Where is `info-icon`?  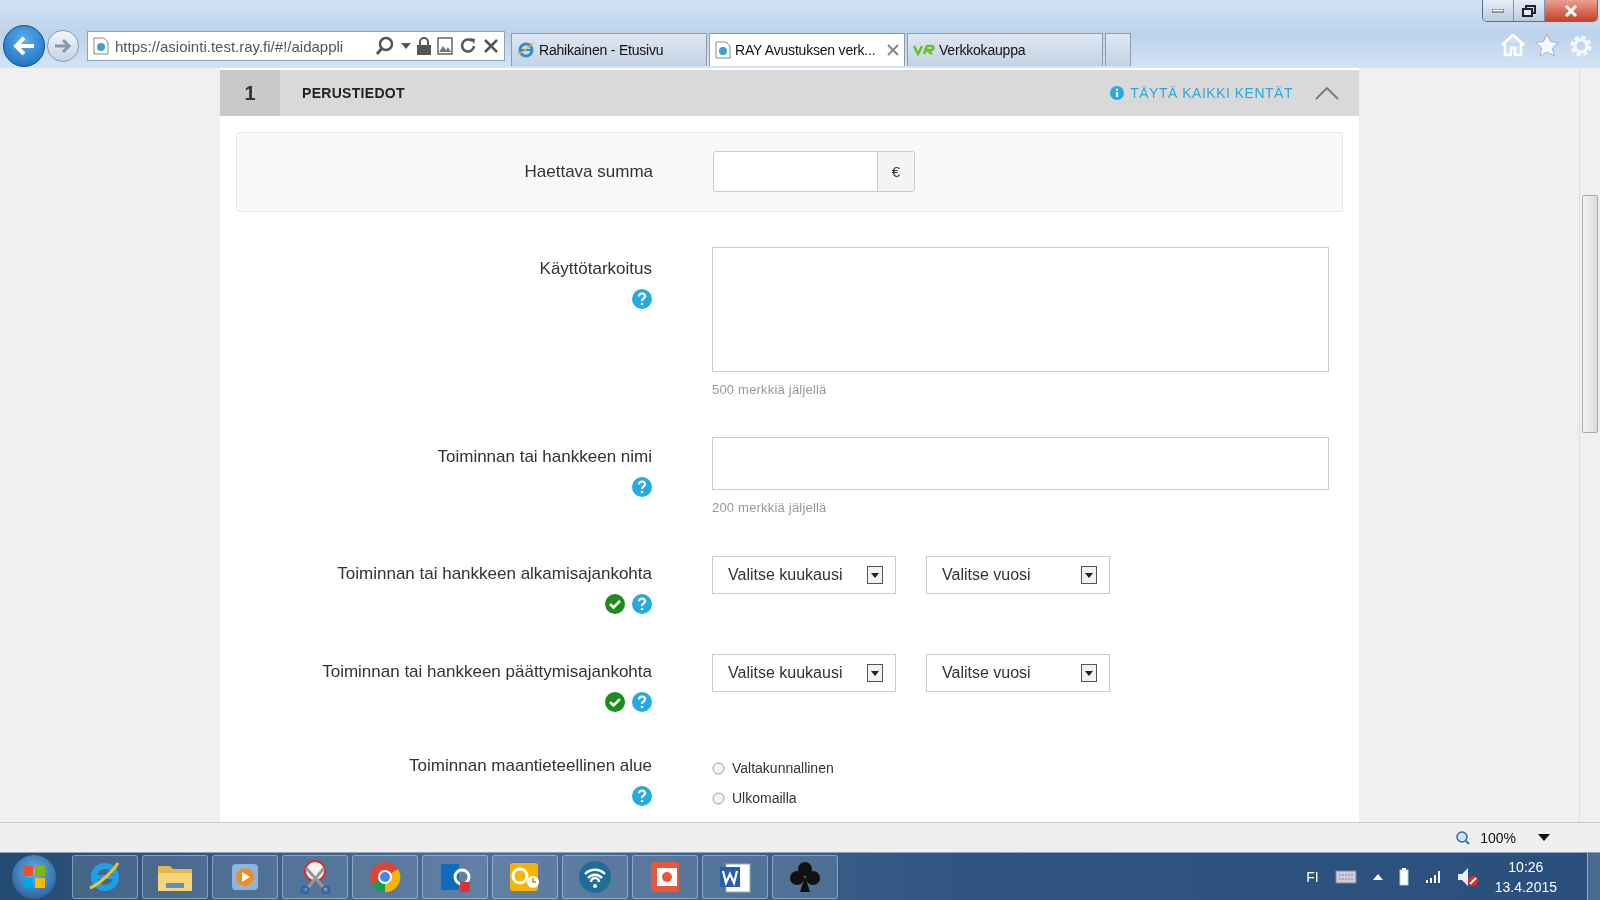 info-icon is located at coordinates (1117, 93).